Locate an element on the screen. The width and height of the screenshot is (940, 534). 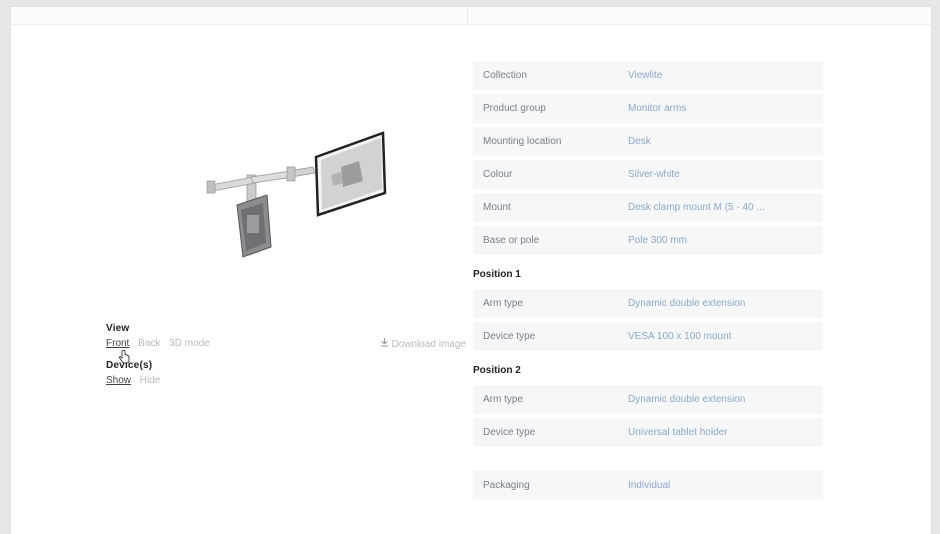
spec-row-base-or-pole: Base or pole Pole 300 mm is located at coordinates (648, 240).